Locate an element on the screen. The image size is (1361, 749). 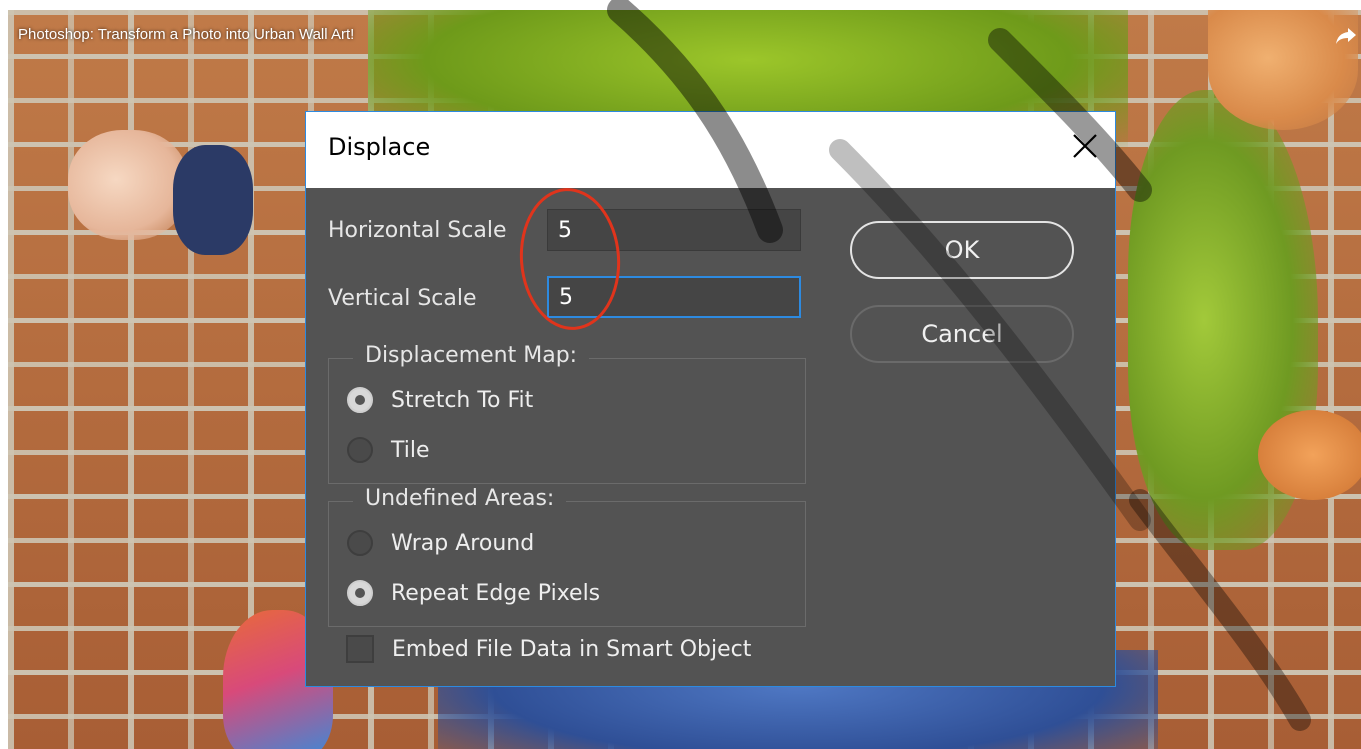
girl-arm is located at coordinates (1309, 455).